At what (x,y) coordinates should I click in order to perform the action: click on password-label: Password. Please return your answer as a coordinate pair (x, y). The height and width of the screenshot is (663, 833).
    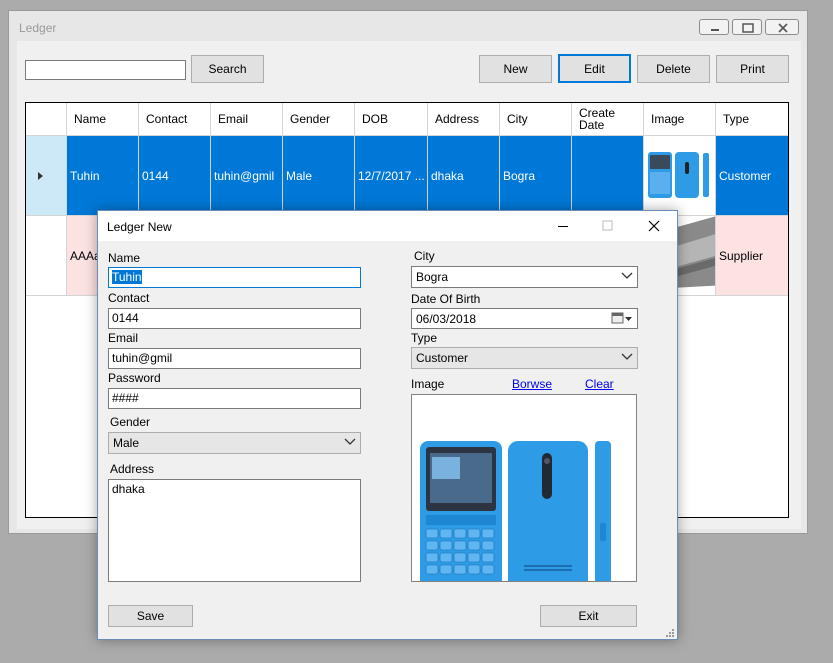
    Looking at the image, I should click on (134, 378).